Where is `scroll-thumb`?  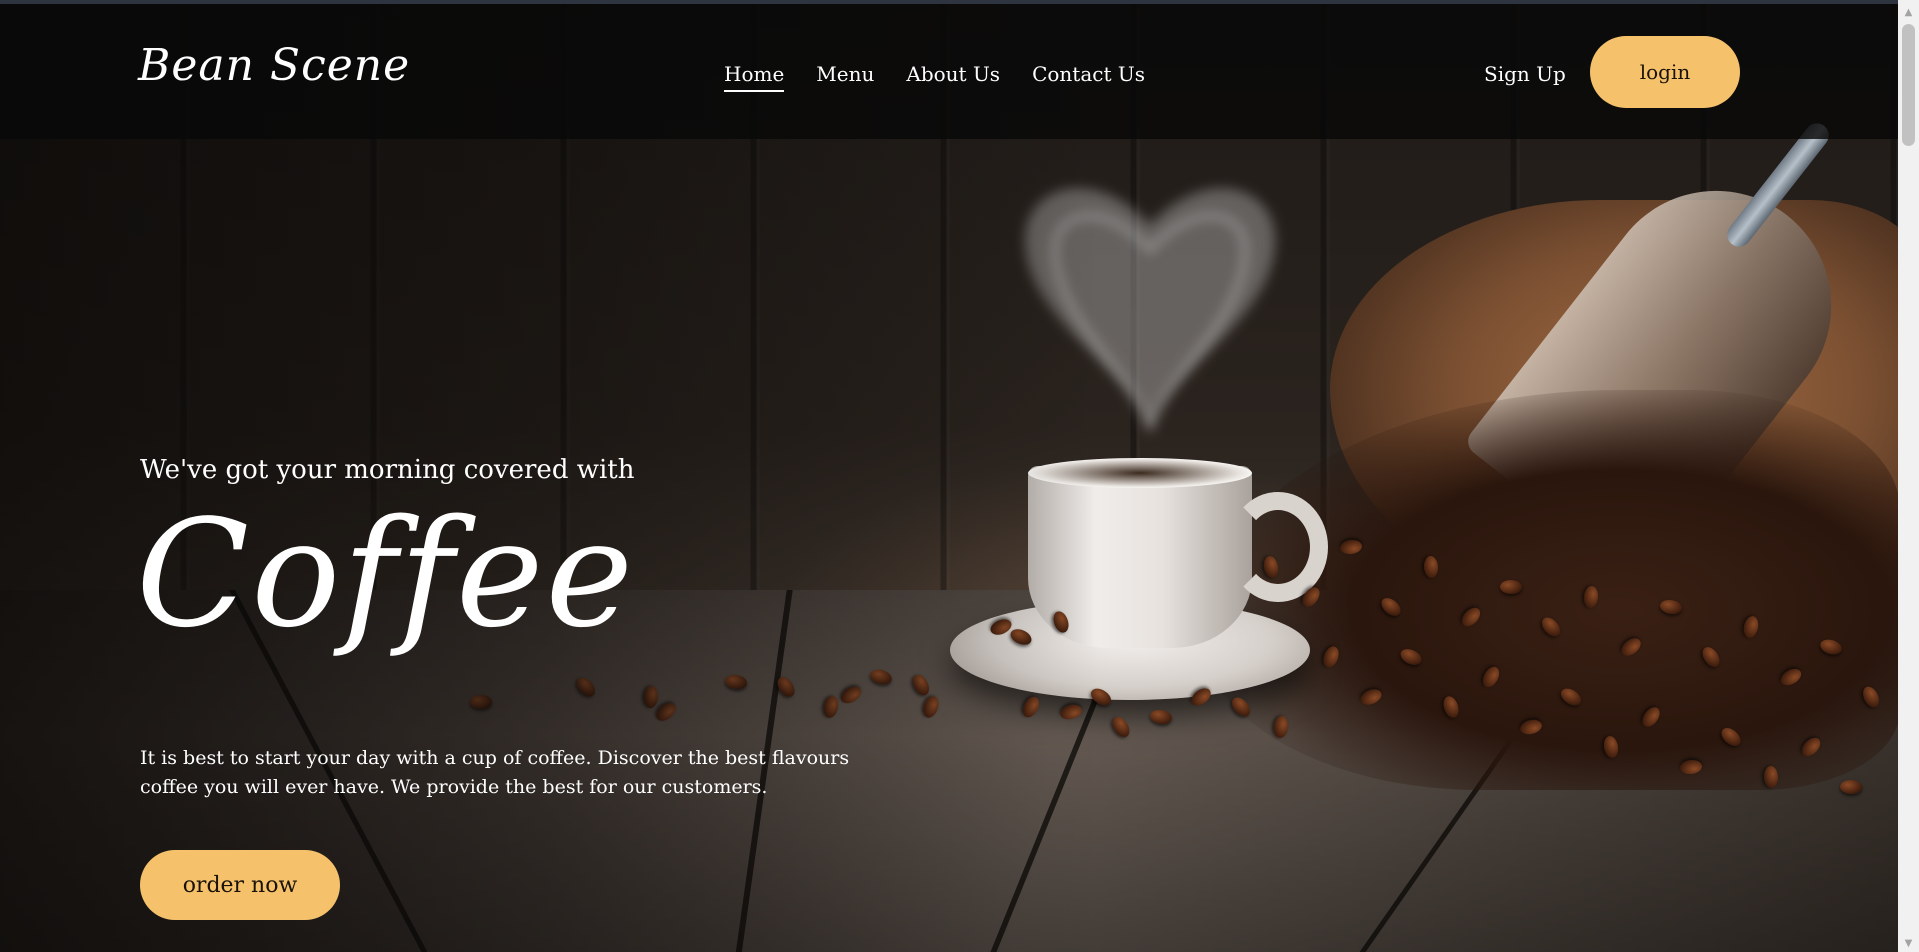
scroll-thumb is located at coordinates (1908, 85).